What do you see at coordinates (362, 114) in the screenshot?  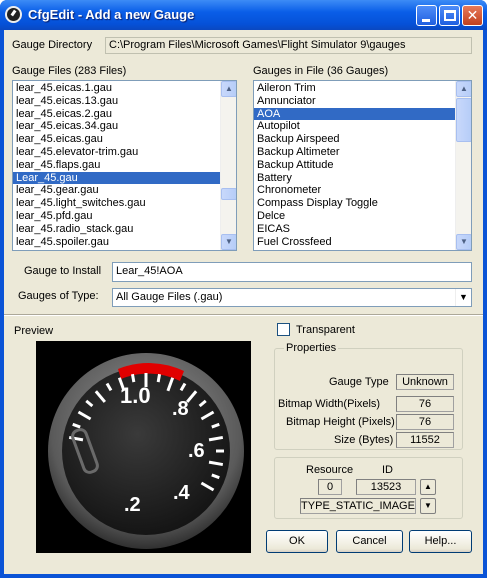 I see `list-item: AOA` at bounding box center [362, 114].